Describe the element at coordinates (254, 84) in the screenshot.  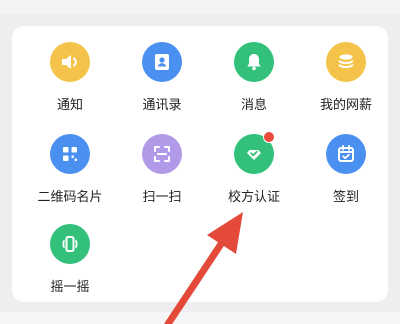
I see `app-item-messages: 消息` at that location.